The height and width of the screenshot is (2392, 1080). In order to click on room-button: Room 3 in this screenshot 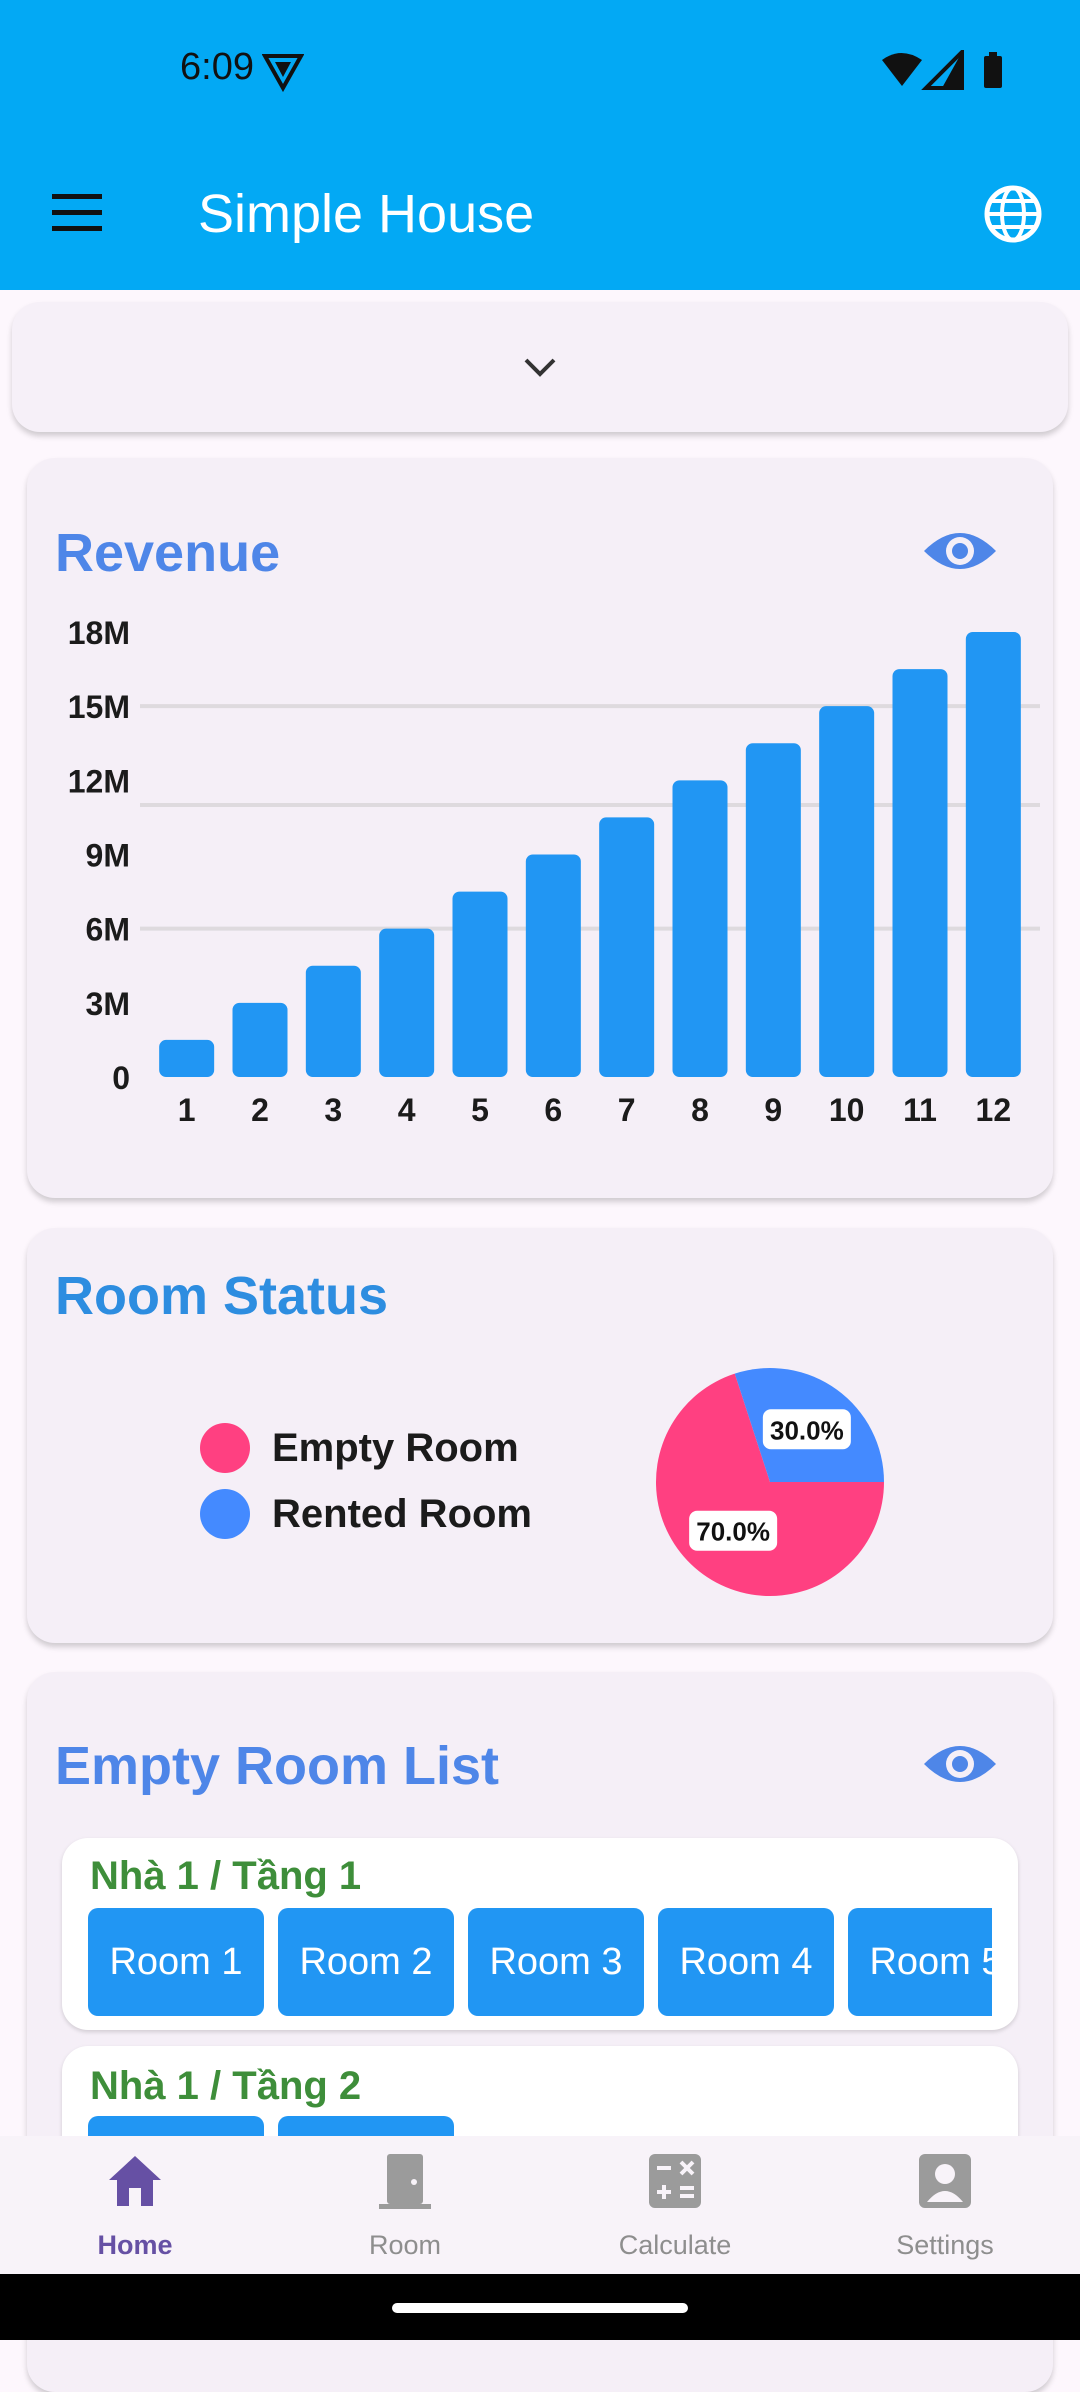, I will do `click(556, 1962)`.